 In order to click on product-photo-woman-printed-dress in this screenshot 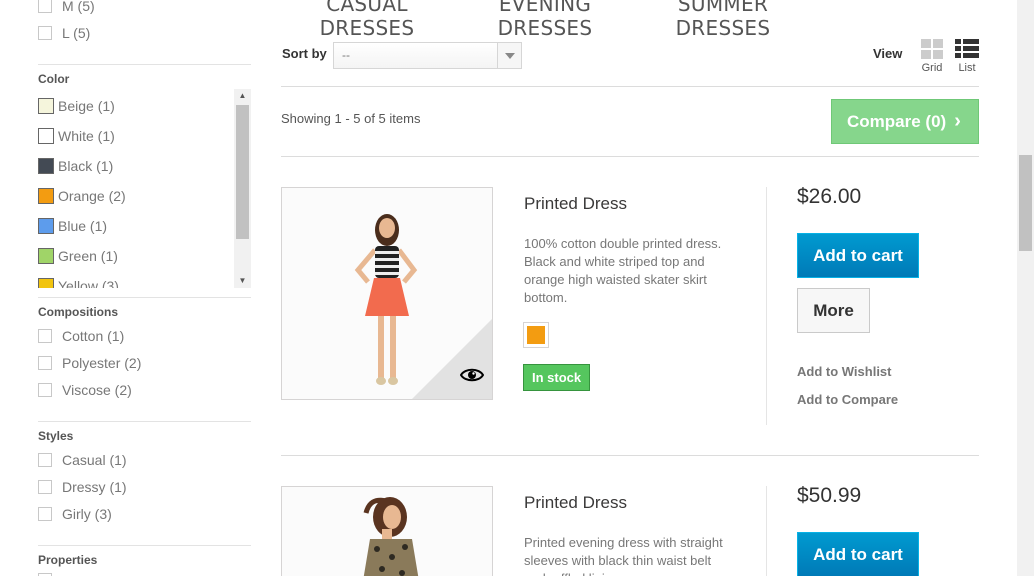, I will do `click(391, 536)`.